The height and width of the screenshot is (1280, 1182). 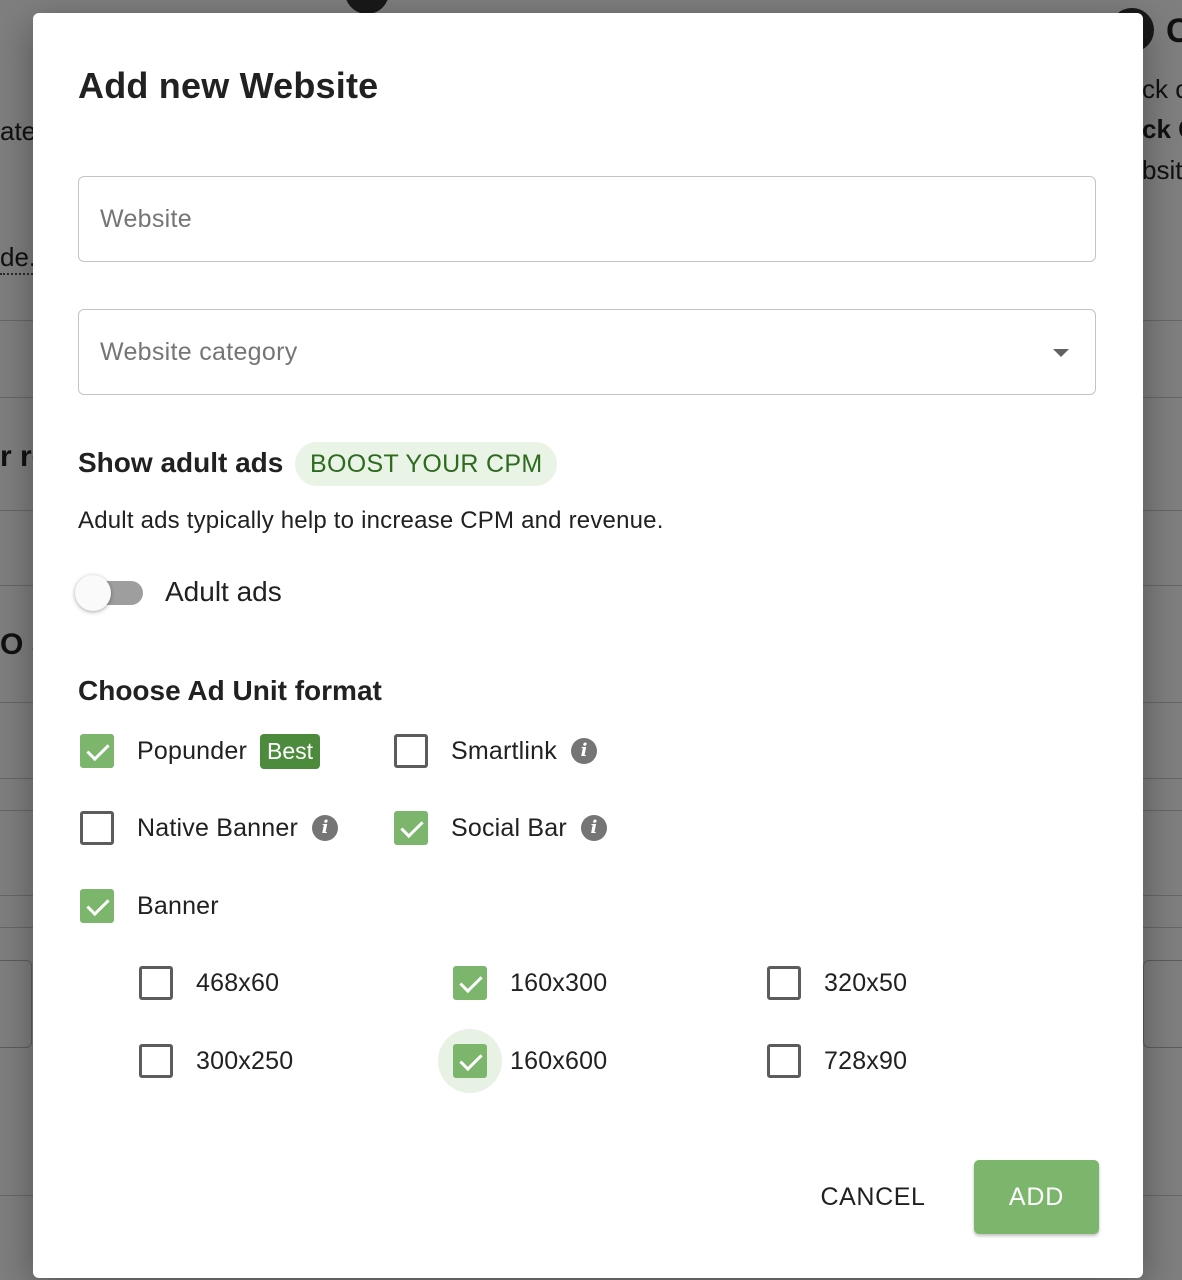 I want to click on format-native-banner: Native Banner i, so click(x=209, y=828).